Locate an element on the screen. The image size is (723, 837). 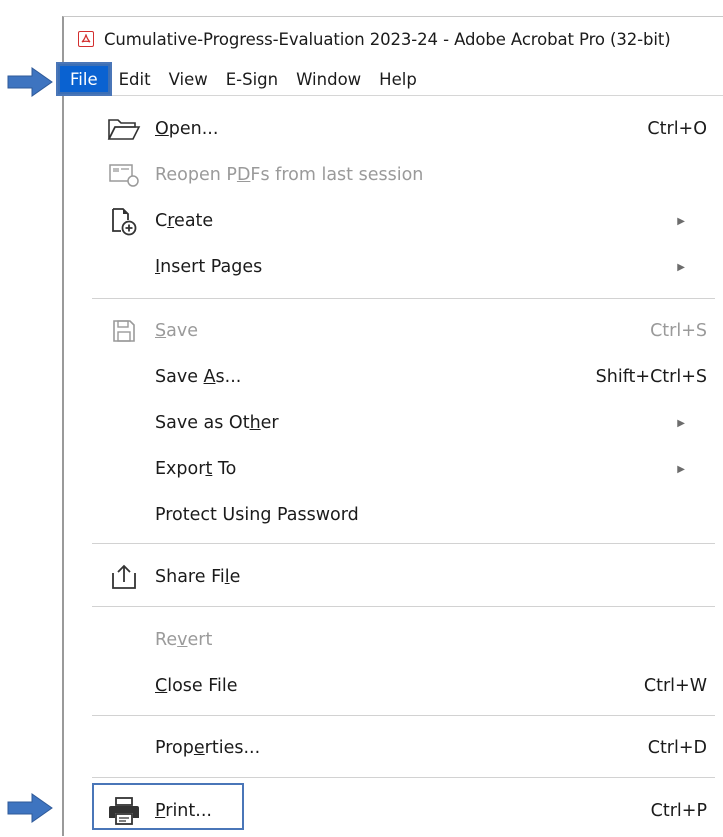
menu-item-insert-pages: Insert Pages ▶ is located at coordinates (393, 267).